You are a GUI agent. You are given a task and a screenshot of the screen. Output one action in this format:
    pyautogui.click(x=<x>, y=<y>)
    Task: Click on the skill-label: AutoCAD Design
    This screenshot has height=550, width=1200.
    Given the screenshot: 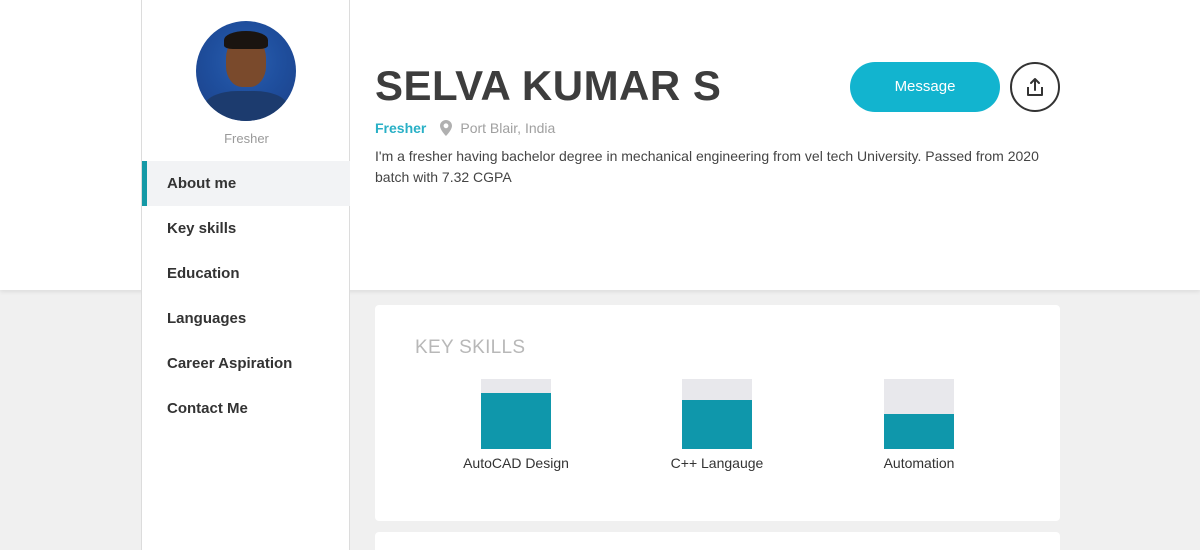 What is the action you would take?
    pyautogui.click(x=516, y=463)
    